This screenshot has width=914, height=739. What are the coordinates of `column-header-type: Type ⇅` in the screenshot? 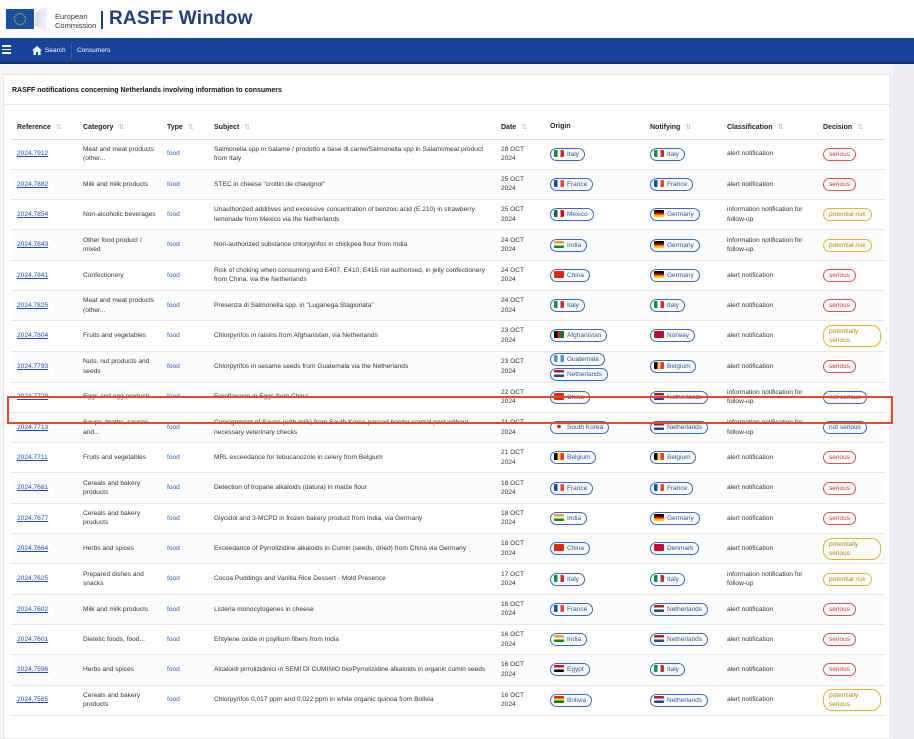 It's located at (184, 127).